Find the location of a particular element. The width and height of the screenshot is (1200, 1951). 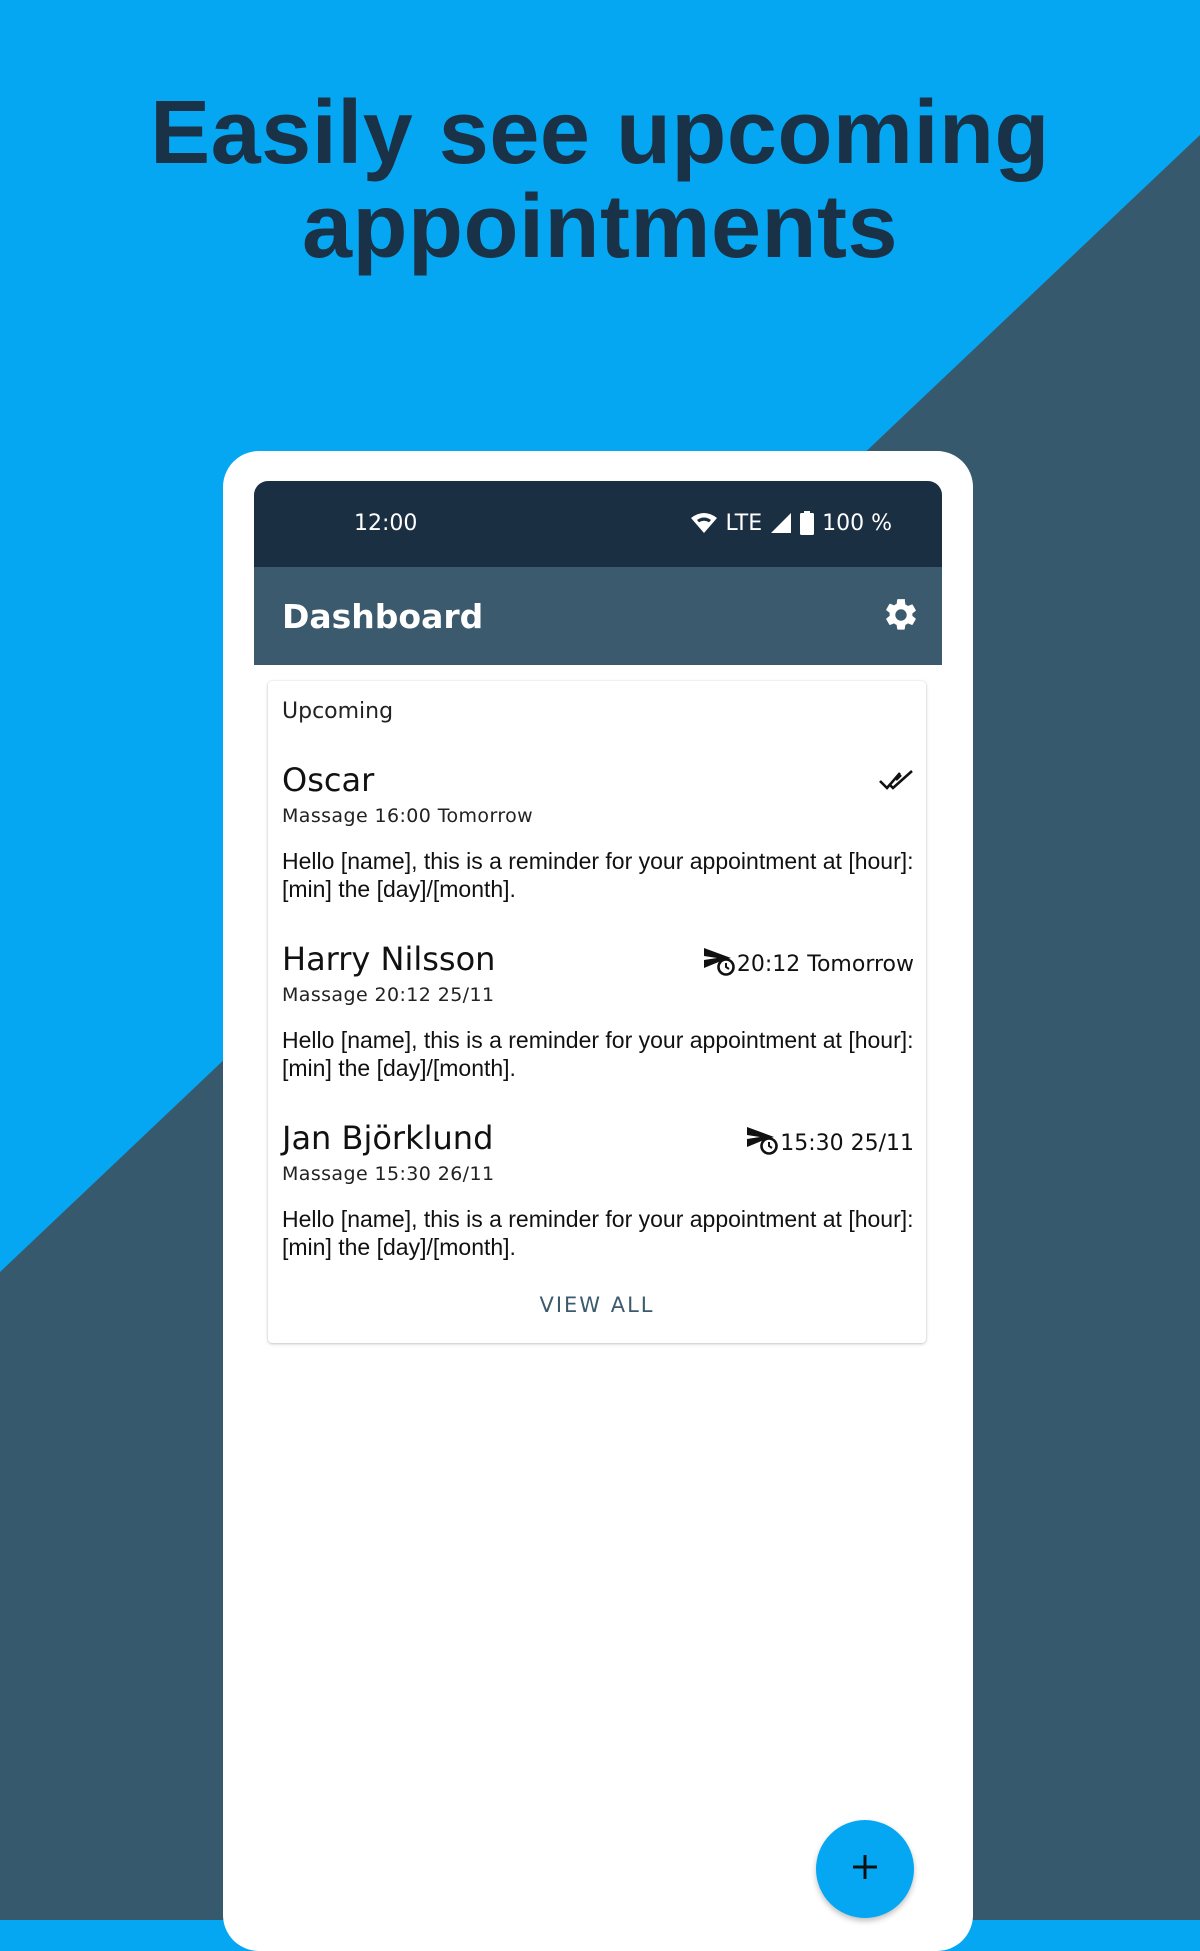

appointment-details: Massage 16:00 Tomorrow is located at coordinates (407, 816).